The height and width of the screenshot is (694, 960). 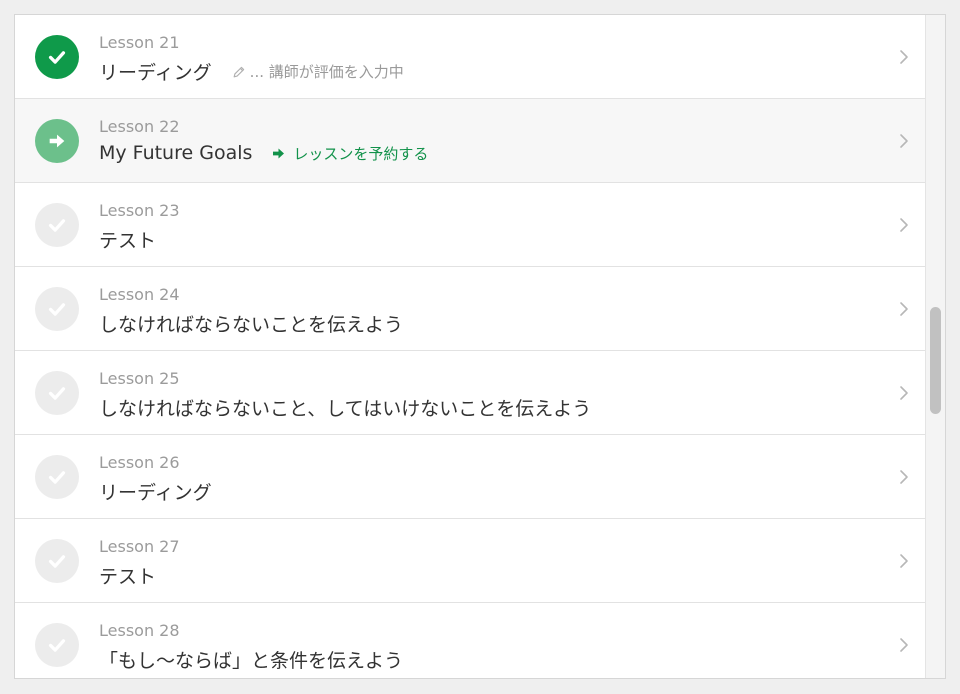 What do you see at coordinates (471, 640) in the screenshot?
I see `lesson-row-28: Lesson 28 「もし〜ならば」と条件を伝えよう` at bounding box center [471, 640].